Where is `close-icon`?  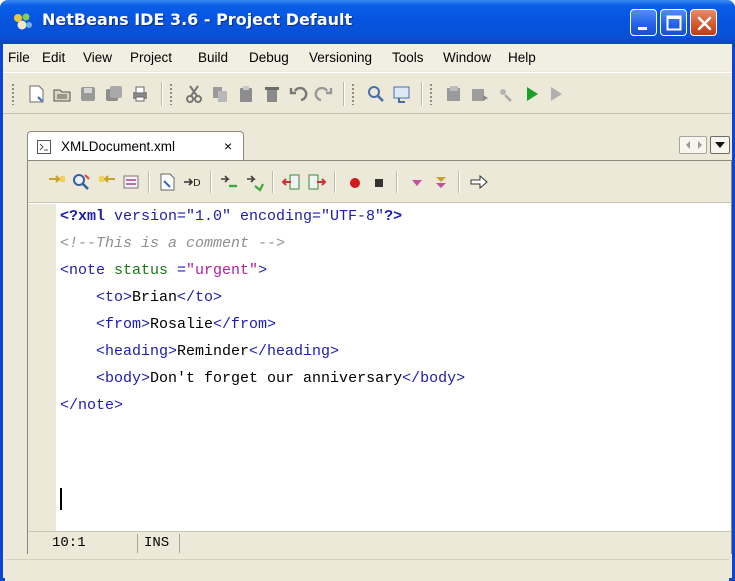
close-icon is located at coordinates (704, 23).